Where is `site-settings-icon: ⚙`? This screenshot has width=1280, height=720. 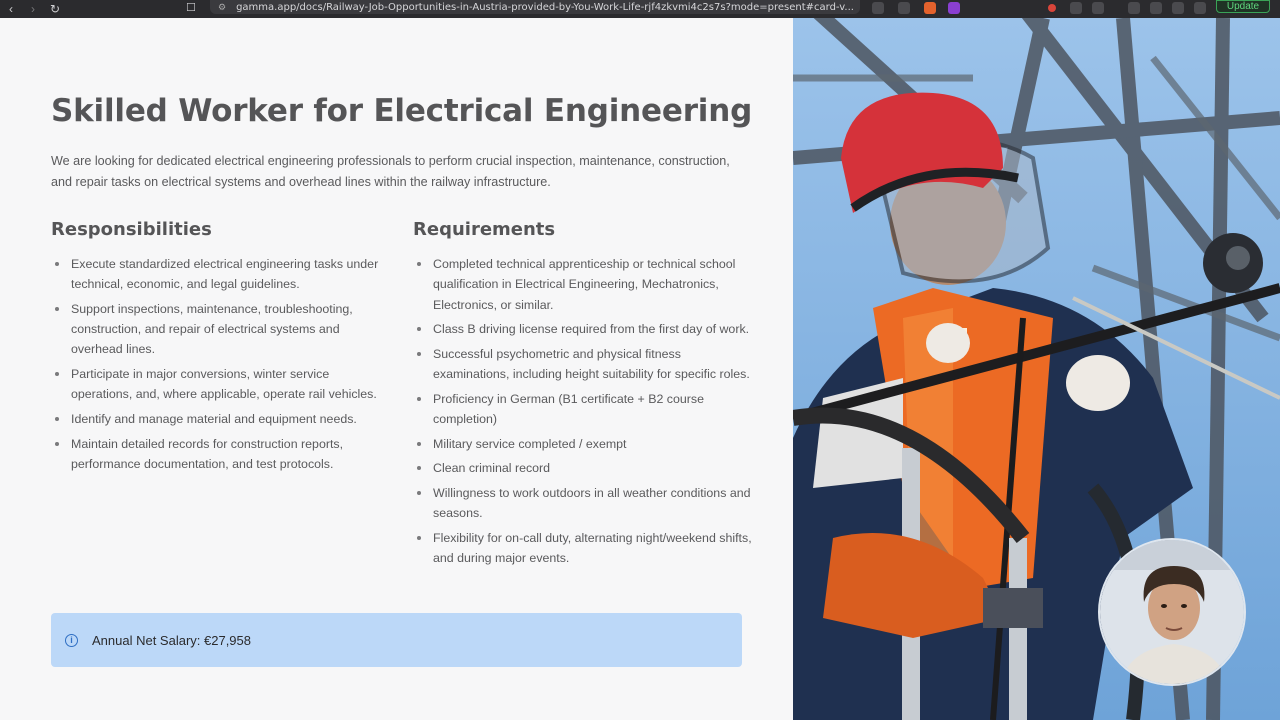
site-settings-icon: ⚙ is located at coordinates (222, 7).